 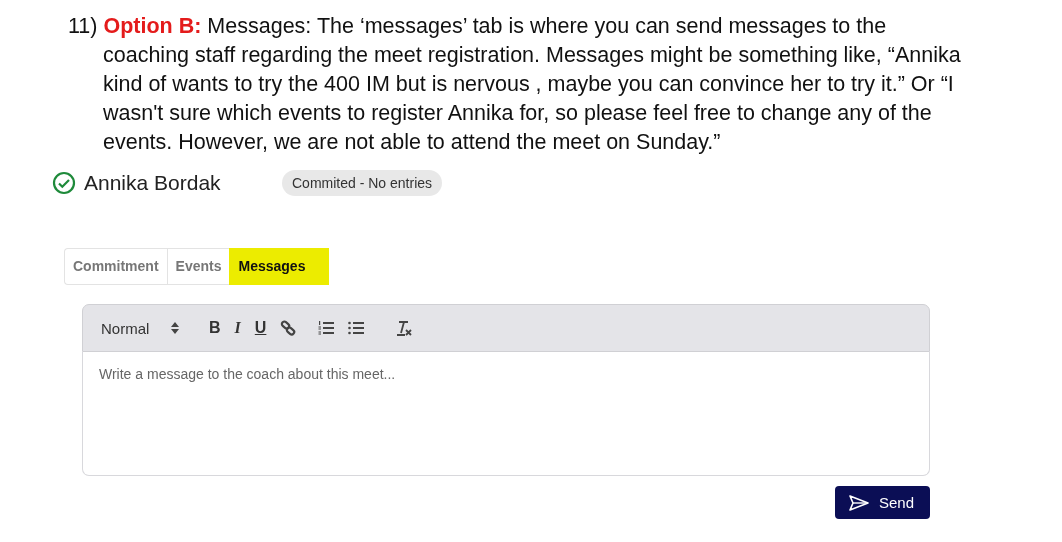 I want to click on bold-button: B, so click(x=215, y=328).